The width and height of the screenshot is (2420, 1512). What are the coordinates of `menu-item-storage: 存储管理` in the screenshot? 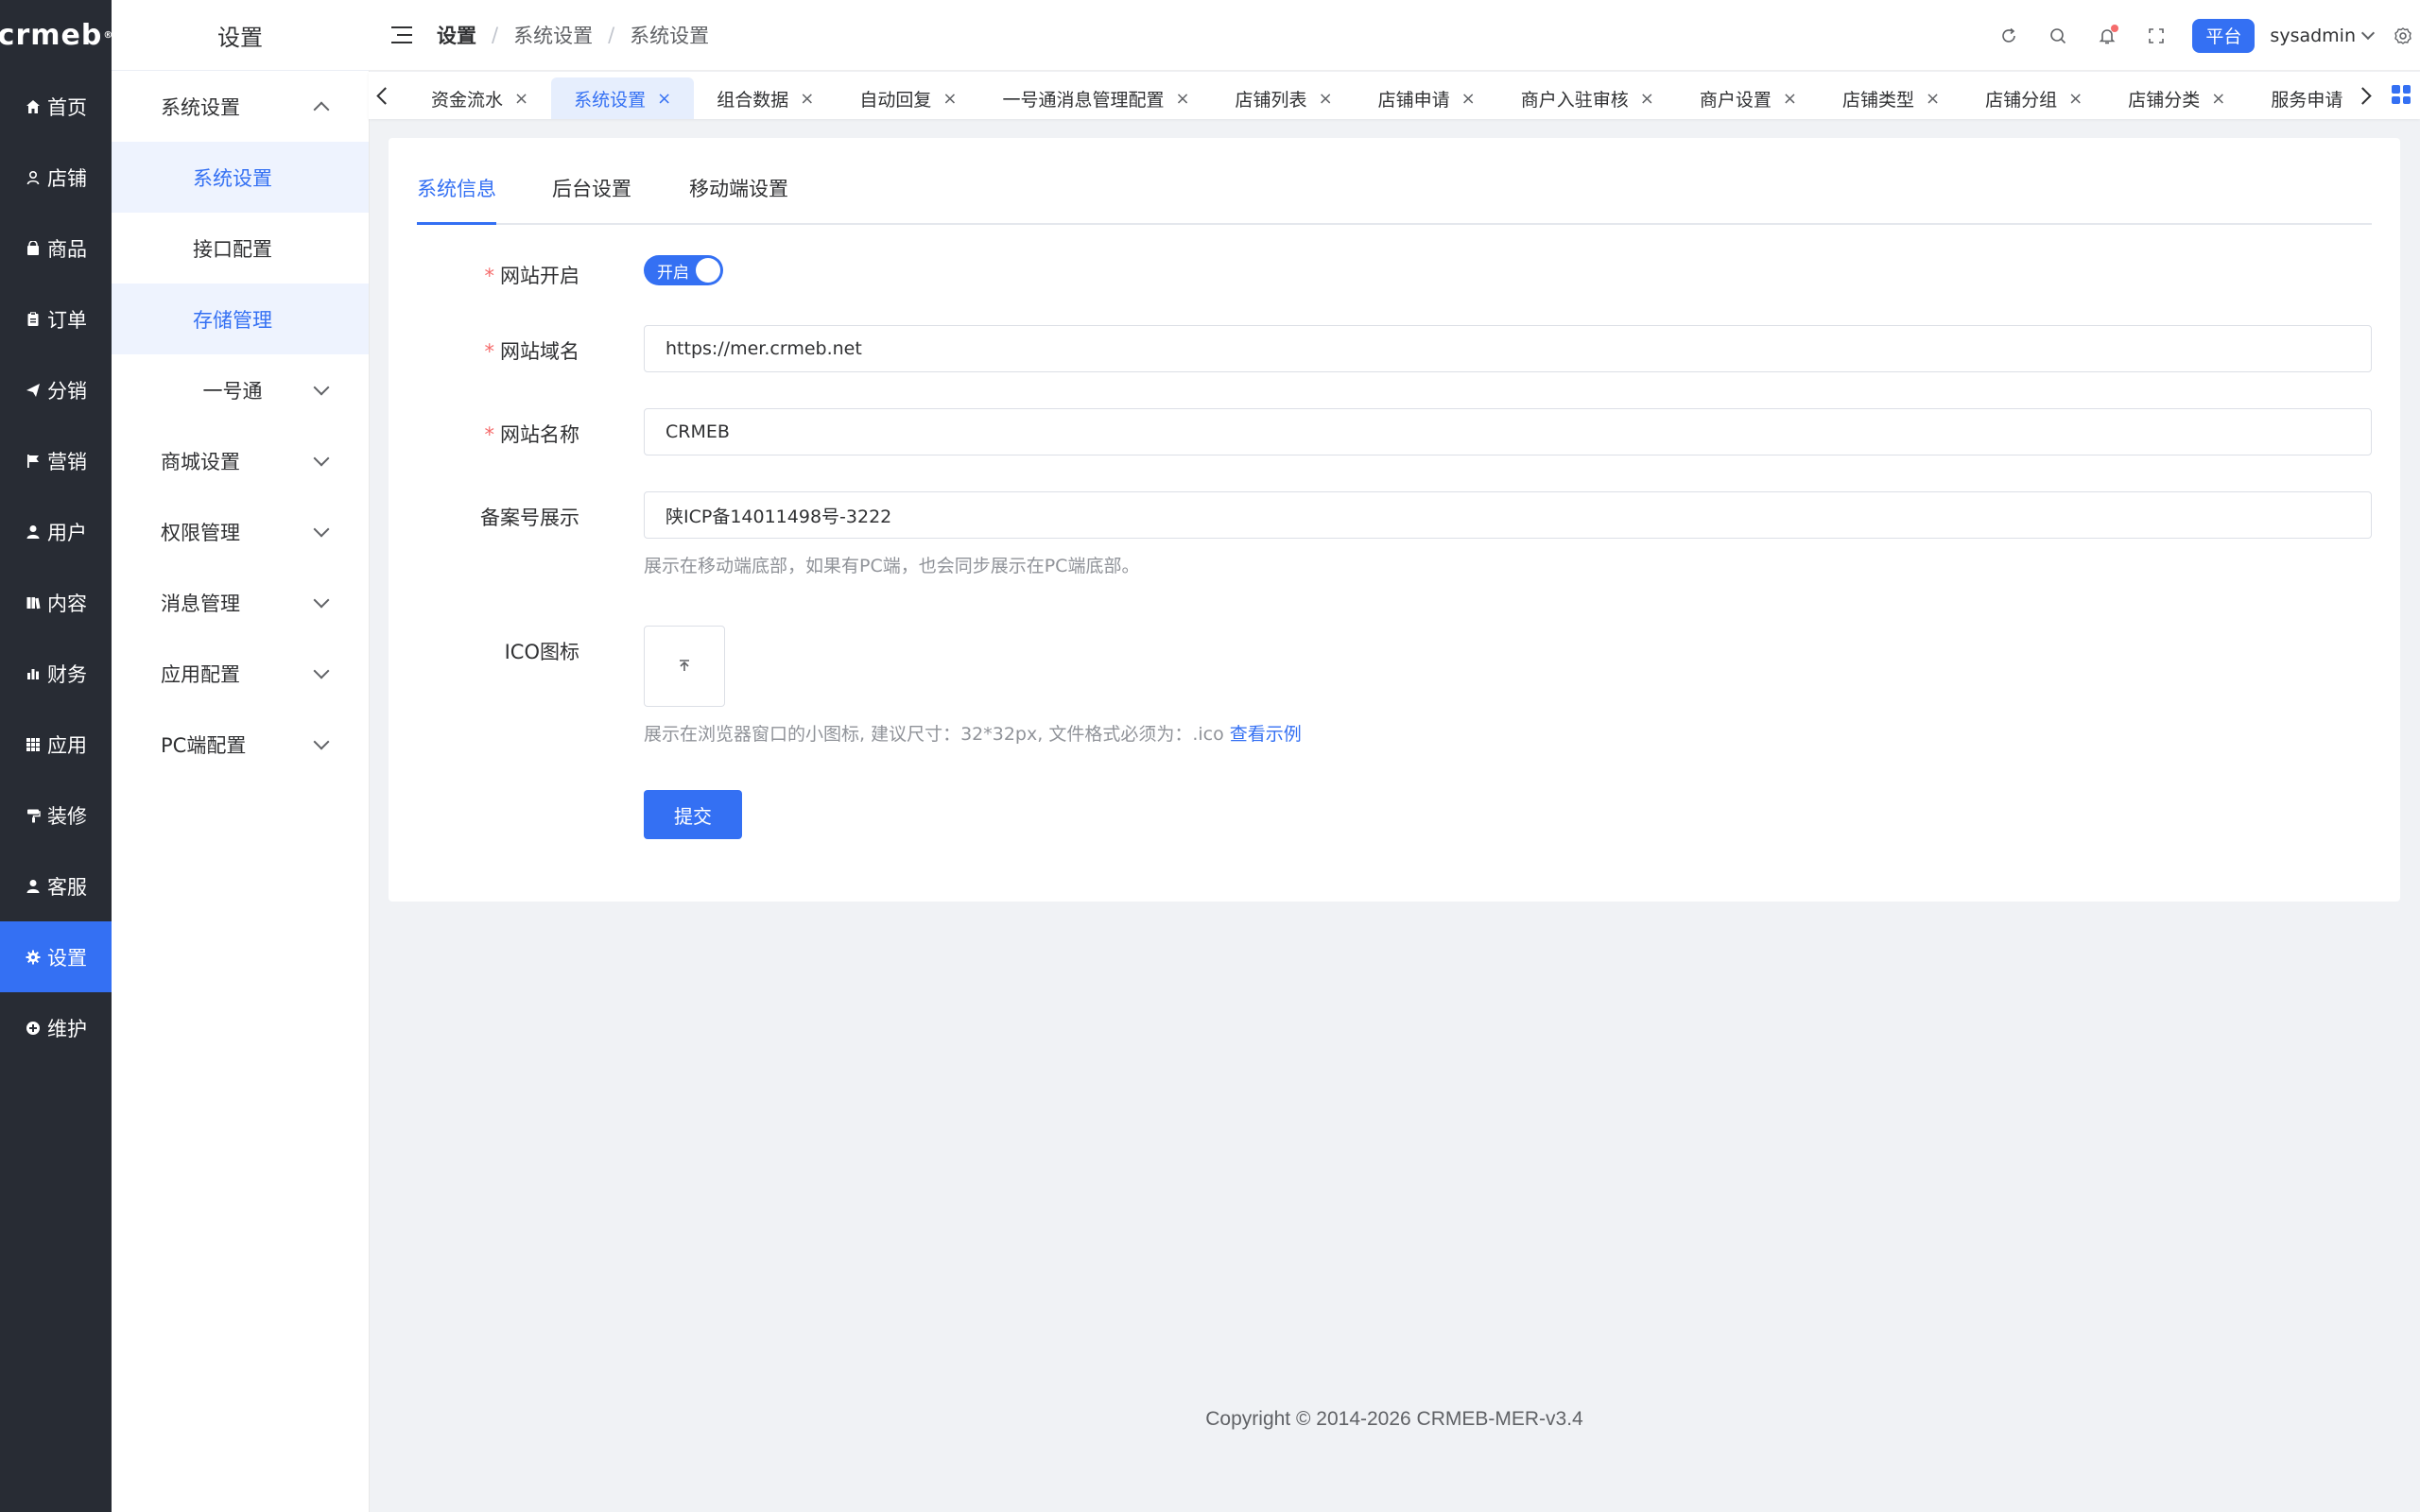 It's located at (241, 319).